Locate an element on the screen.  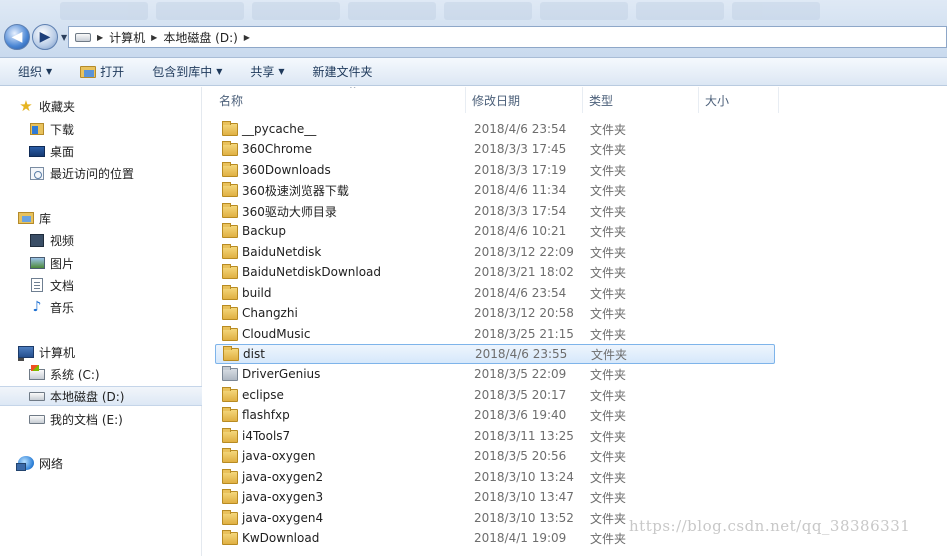
file-name: java-oxygen is located at coordinates (279, 456).